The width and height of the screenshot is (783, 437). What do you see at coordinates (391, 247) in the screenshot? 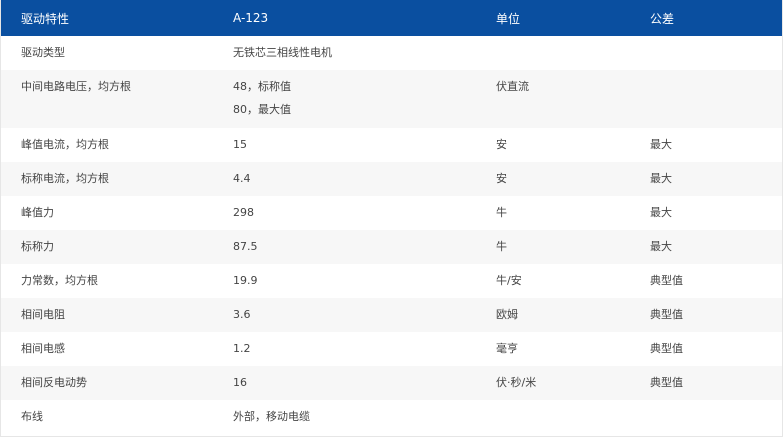
I see `table-row: 标称力 87.5 牛 最大` at bounding box center [391, 247].